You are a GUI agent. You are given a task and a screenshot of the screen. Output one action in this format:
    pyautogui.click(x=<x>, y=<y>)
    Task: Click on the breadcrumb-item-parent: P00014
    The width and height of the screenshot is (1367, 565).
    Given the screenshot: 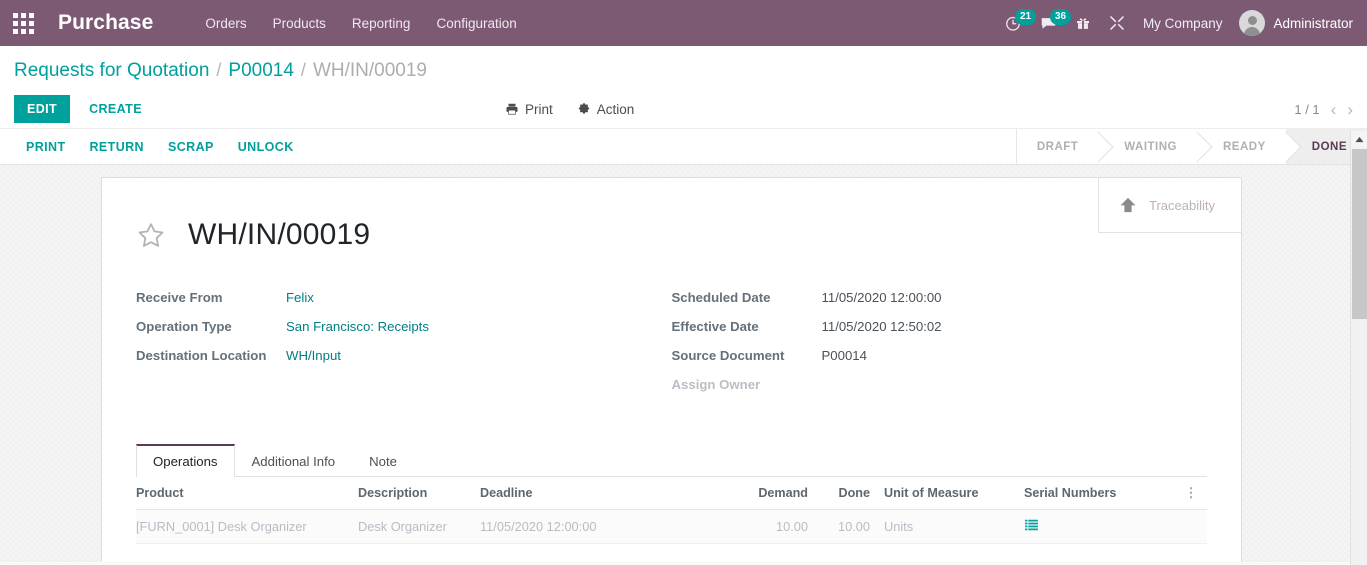 What is the action you would take?
    pyautogui.click(x=261, y=71)
    